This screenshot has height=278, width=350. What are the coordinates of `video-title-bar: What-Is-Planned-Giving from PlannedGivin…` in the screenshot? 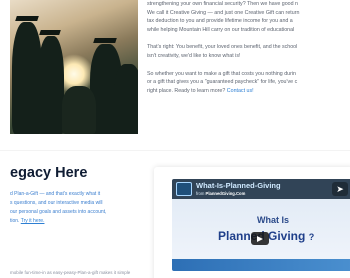 It's located at (261, 189).